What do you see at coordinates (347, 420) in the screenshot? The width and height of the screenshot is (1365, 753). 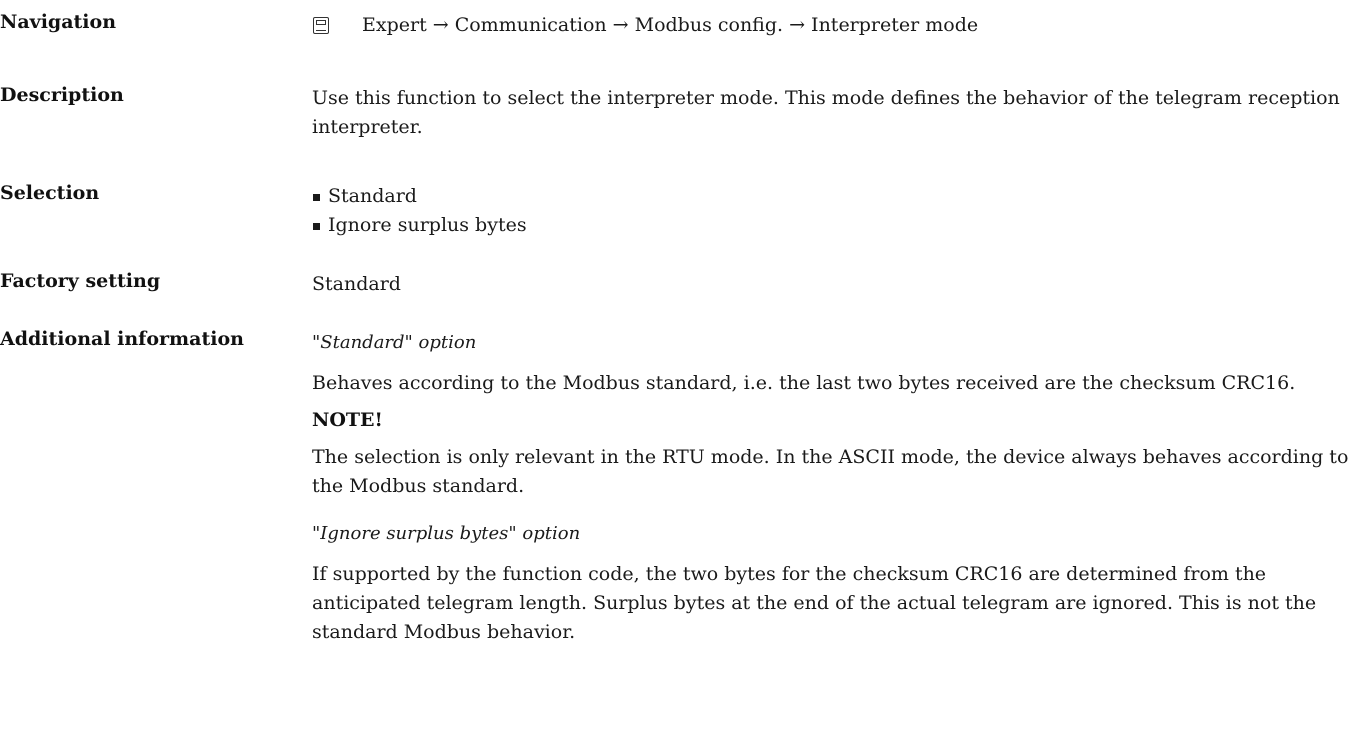 I see `note-heading: NOTE!` at bounding box center [347, 420].